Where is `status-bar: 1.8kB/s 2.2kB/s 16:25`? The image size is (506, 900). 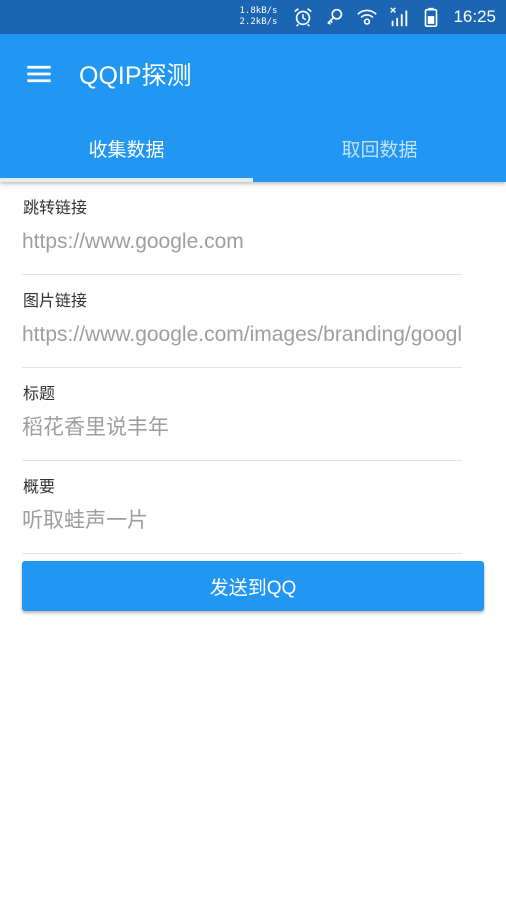
status-bar: 1.8kB/s 2.2kB/s 16:25 is located at coordinates (253, 17).